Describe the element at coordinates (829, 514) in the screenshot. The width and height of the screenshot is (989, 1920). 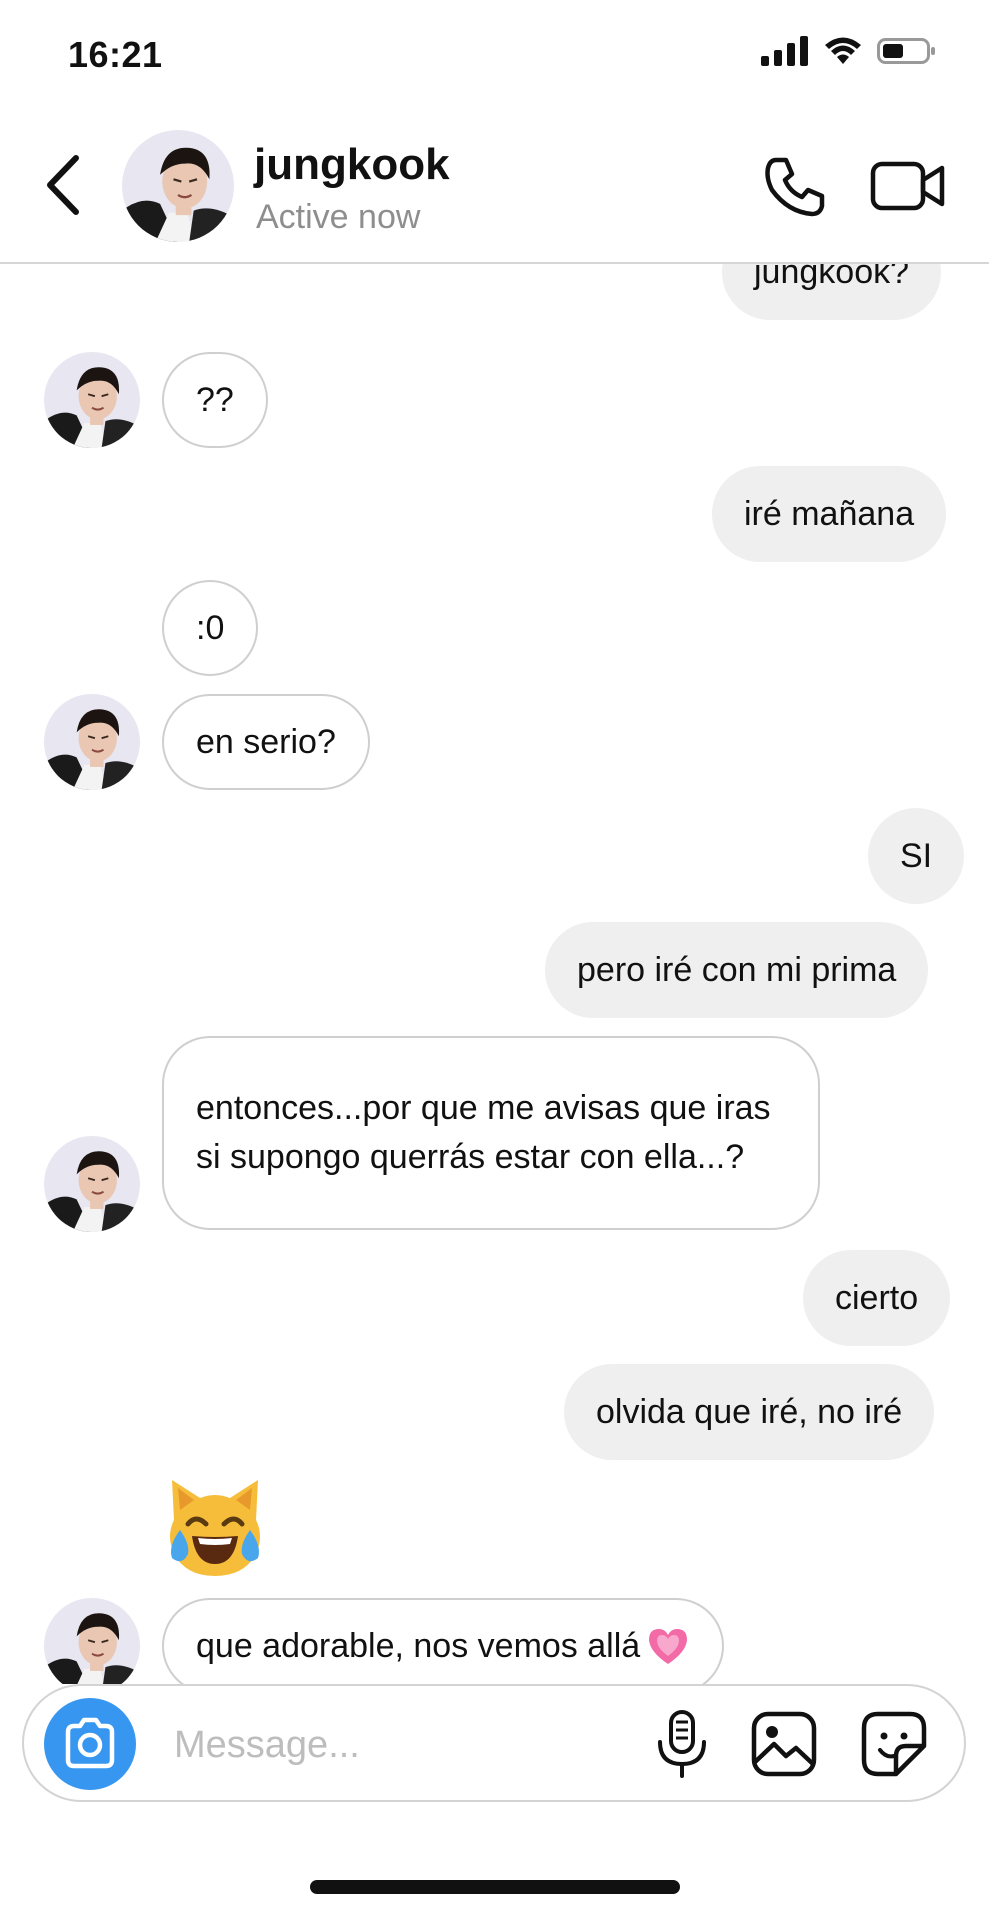
I see `outgoing-message: iré mañana` at that location.